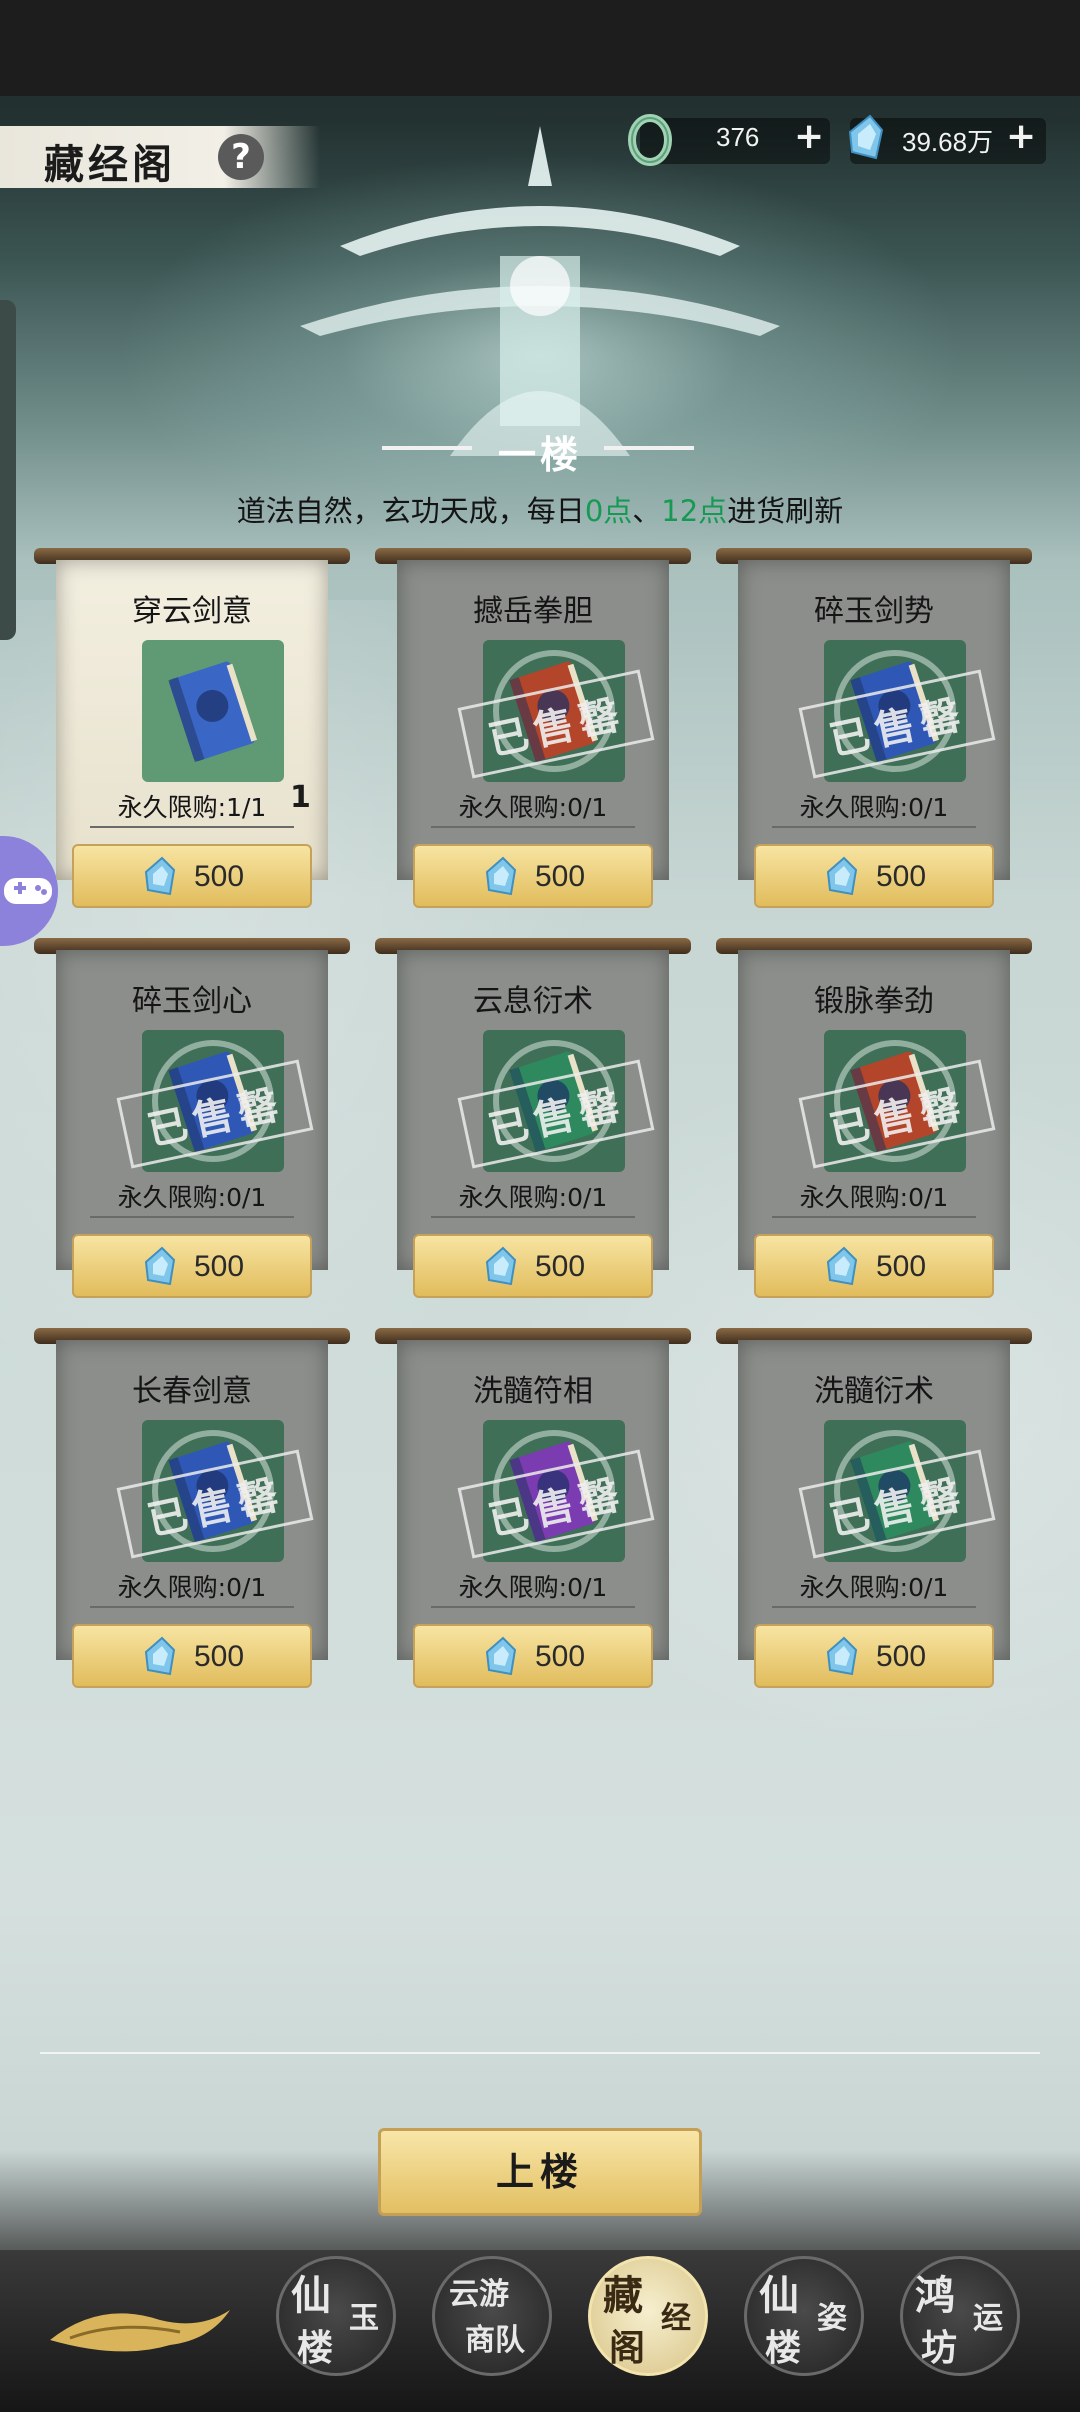 The height and width of the screenshot is (2412, 1080). Describe the element at coordinates (935, 2295) in the screenshot. I see `nav-label-main: 鸿` at that location.